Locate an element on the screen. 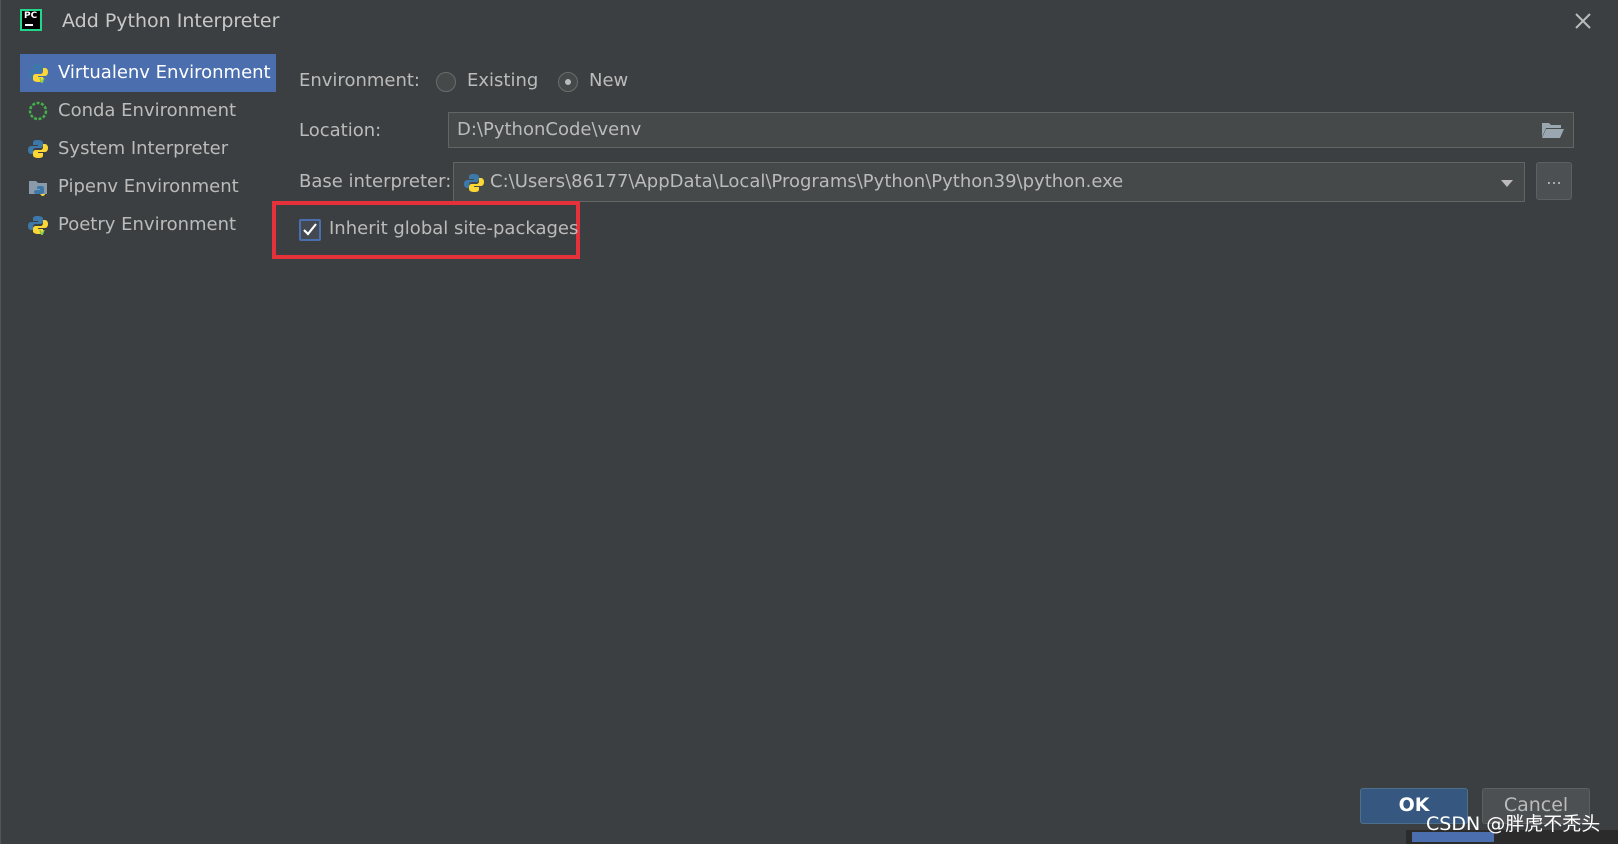 The width and height of the screenshot is (1618, 844). sidebar-item-label: Virtualenv Environment is located at coordinates (164, 72).